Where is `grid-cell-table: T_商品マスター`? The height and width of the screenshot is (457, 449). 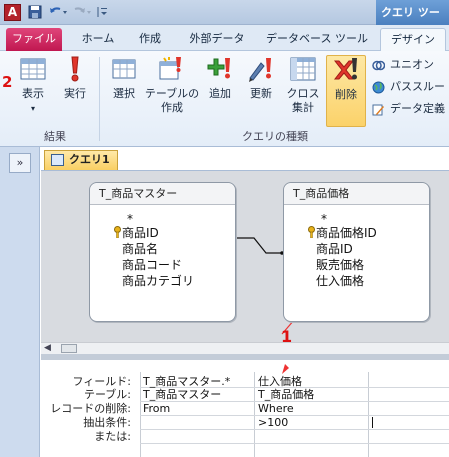
grid-cell-table: T_商品マスター is located at coordinates (182, 394).